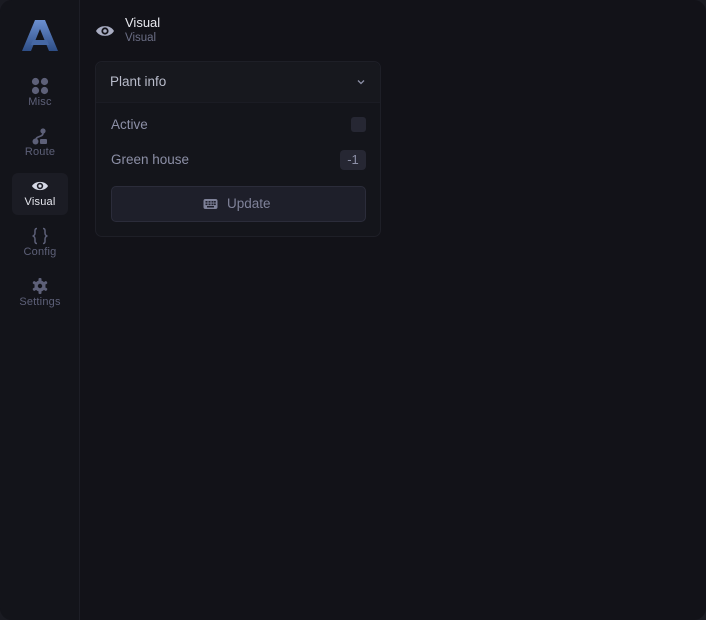 This screenshot has width=706, height=620. What do you see at coordinates (143, 22) in the screenshot?
I see `page-title: Visual` at bounding box center [143, 22].